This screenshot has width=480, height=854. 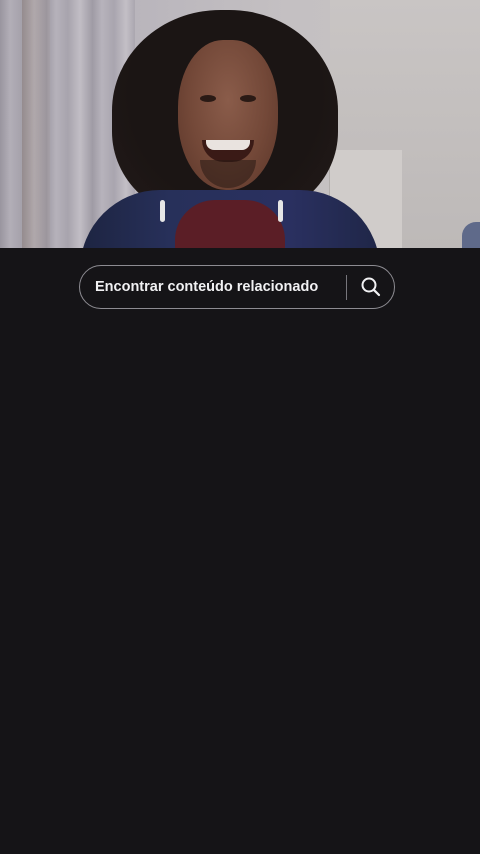 What do you see at coordinates (471, 235) in the screenshot?
I see `second-person-edge` at bounding box center [471, 235].